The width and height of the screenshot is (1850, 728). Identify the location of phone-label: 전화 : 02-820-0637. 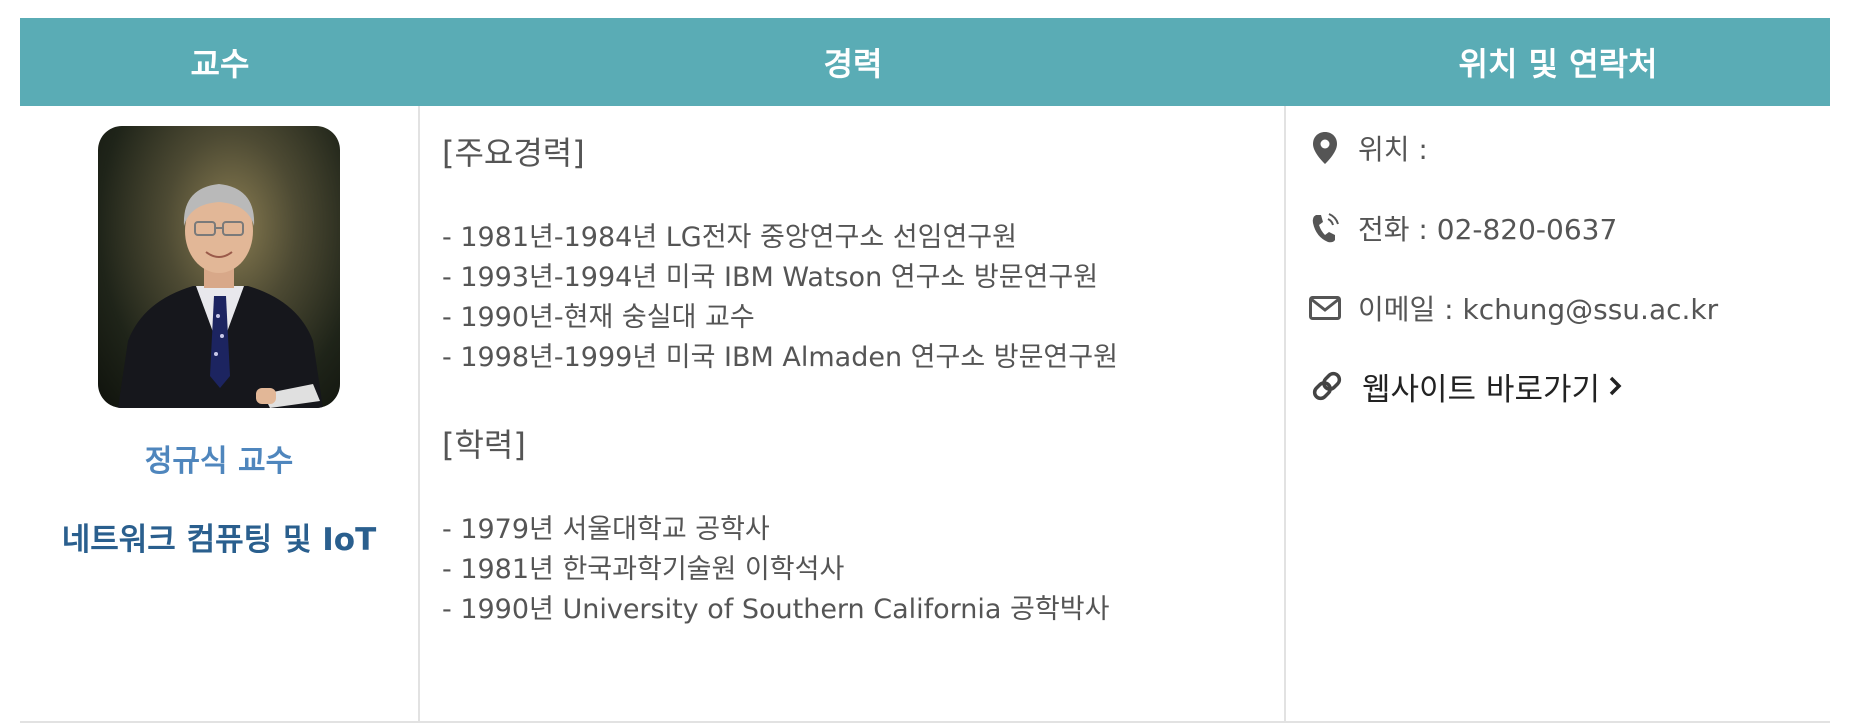
(1487, 228).